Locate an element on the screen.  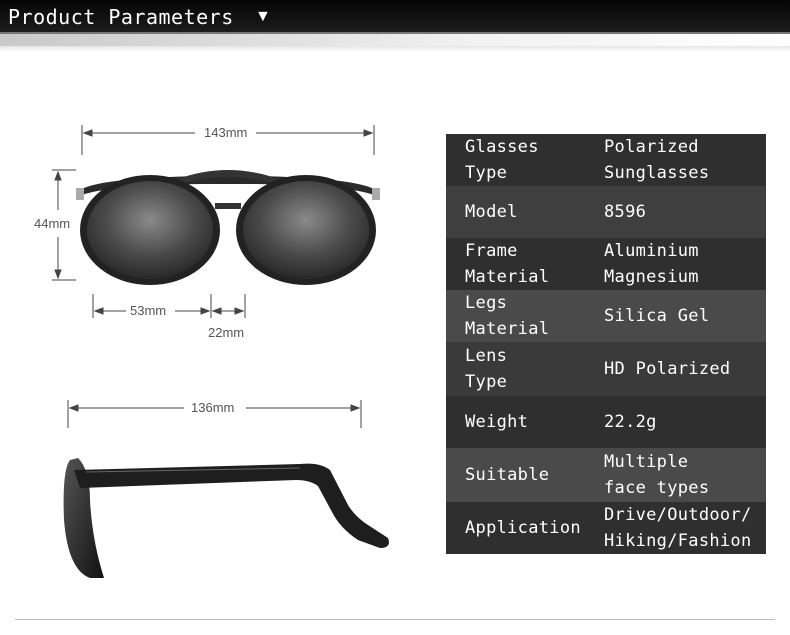
spec-row: Glasses Type Polarized Sunglasses is located at coordinates (606, 160).